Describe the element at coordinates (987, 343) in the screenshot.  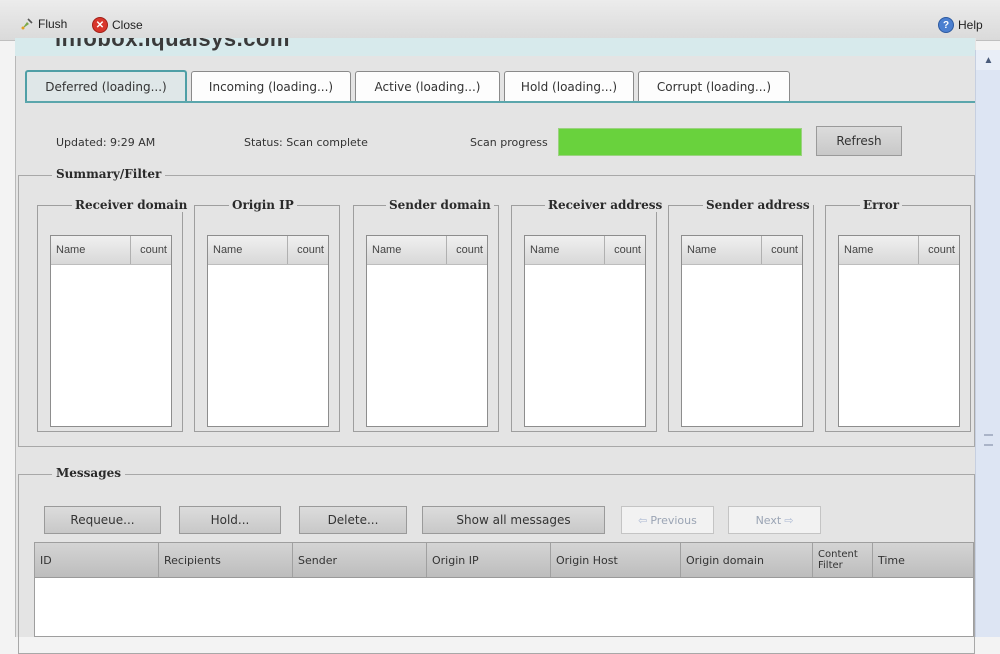
I see `vertical-scrollbar: ▲` at that location.